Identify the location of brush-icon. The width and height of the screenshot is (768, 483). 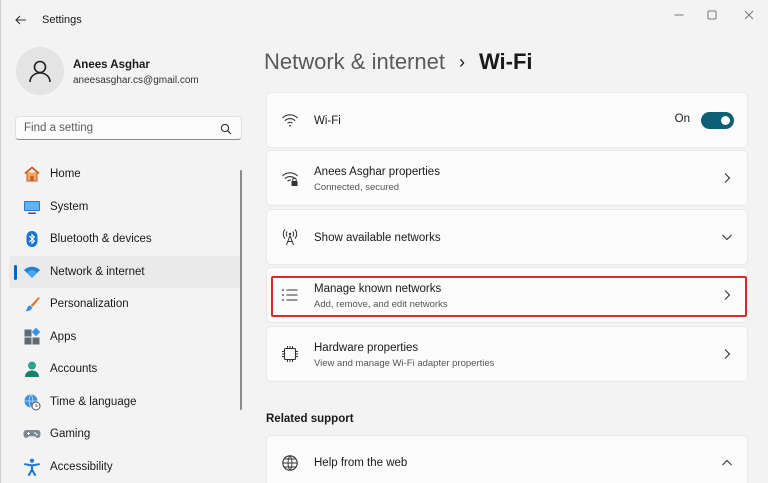
(32, 304).